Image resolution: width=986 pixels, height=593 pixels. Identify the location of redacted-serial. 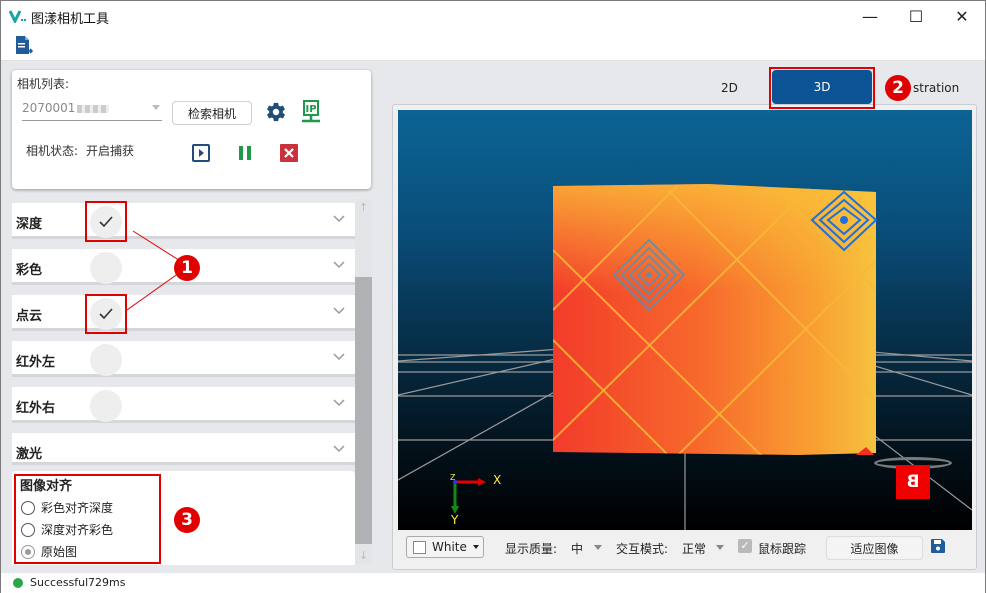
(93, 108).